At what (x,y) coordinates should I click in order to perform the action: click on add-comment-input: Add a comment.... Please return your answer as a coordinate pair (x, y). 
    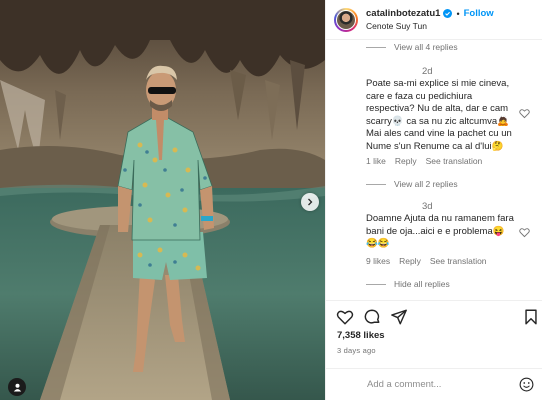
    Looking at the image, I should click on (404, 384).